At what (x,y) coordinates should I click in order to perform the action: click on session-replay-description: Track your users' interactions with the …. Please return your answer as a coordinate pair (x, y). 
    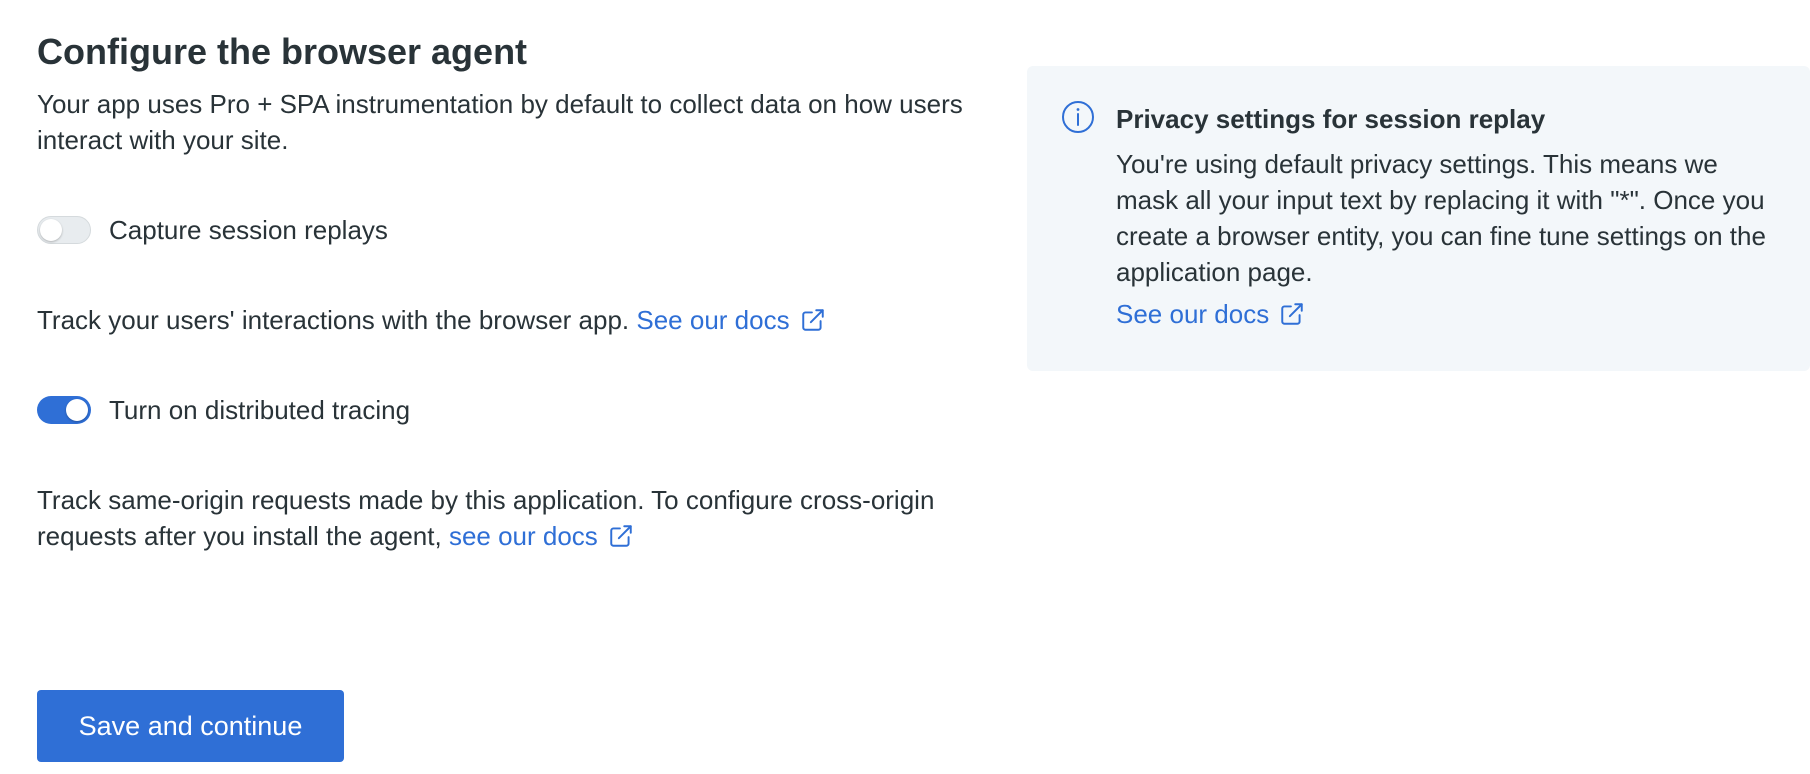
    Looking at the image, I should click on (512, 320).